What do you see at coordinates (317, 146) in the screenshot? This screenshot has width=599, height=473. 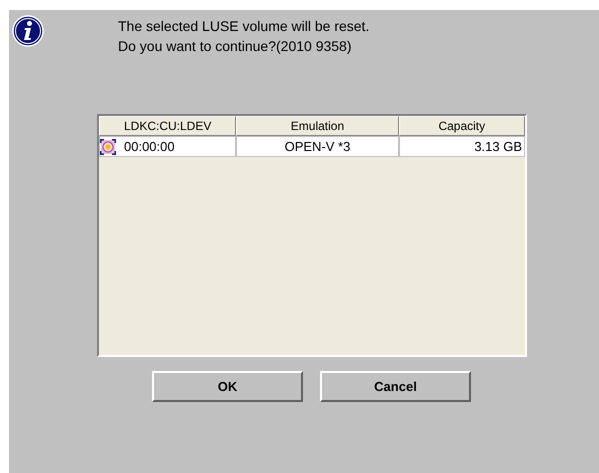 I see `table-cell: OPEN-V *3` at bounding box center [317, 146].